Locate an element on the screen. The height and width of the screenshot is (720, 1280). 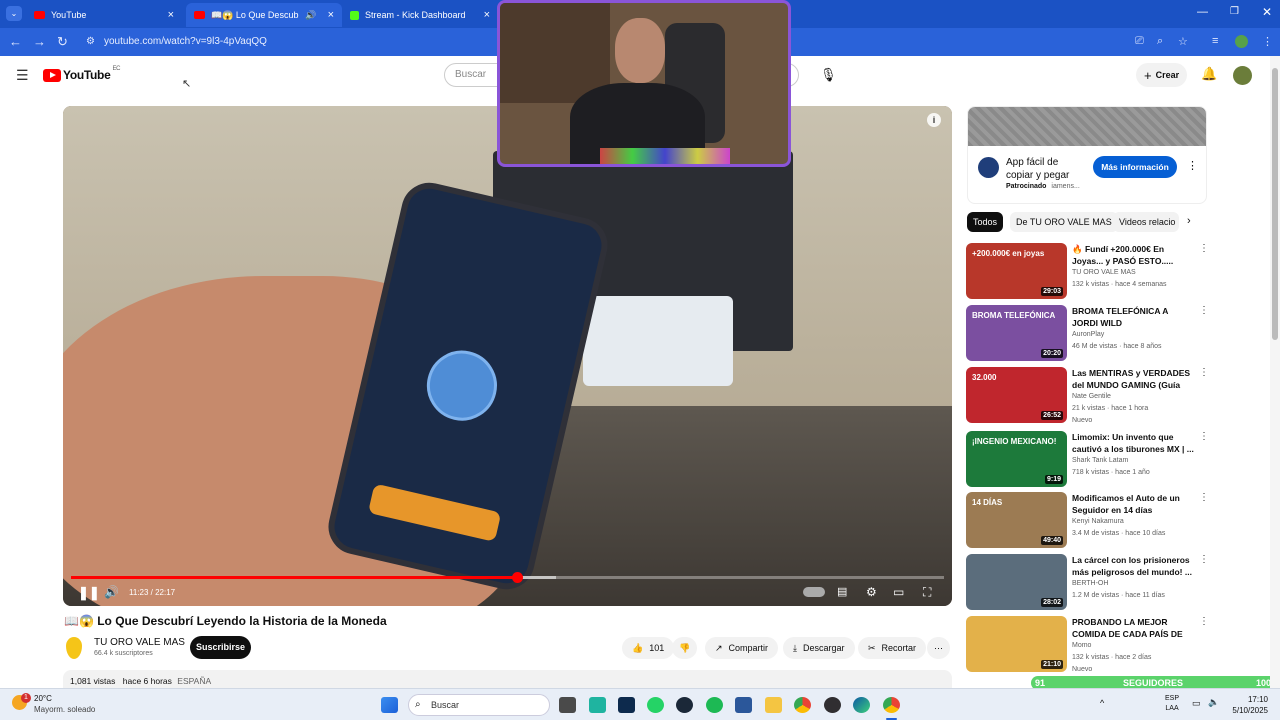
tab-youtube: YouTube × is located at coordinates (104, 15).